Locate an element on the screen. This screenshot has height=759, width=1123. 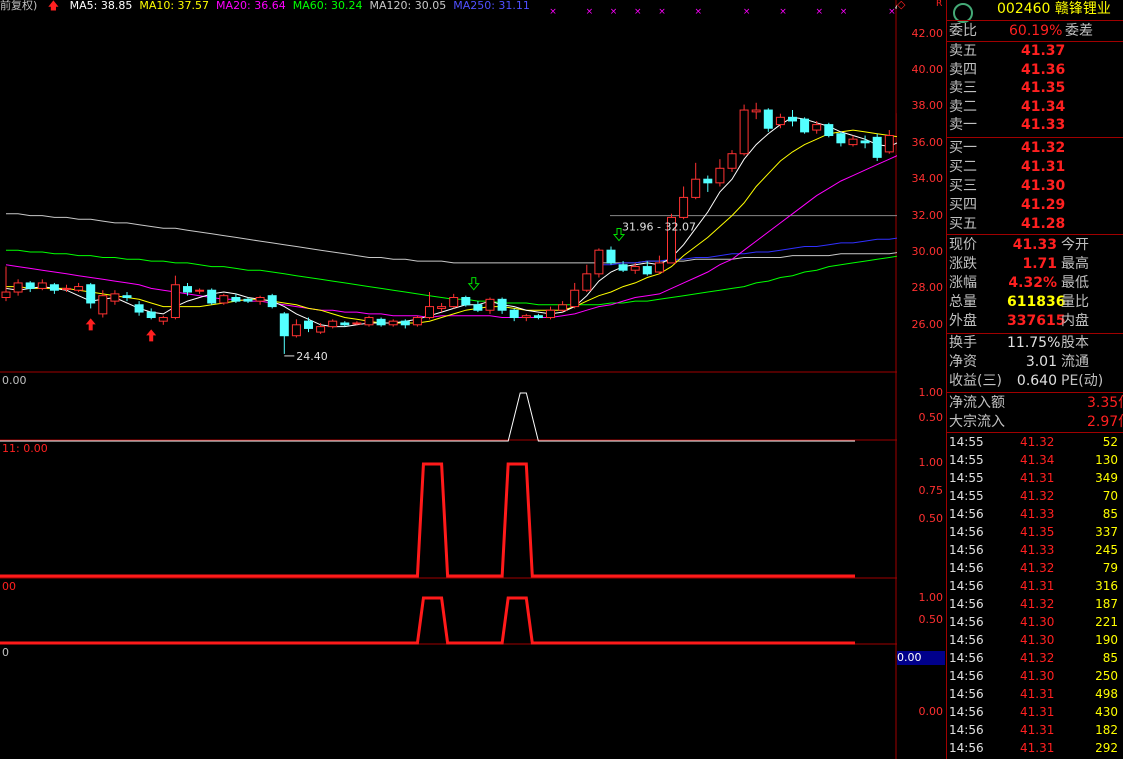
rights-marker: R is located at coordinates (939, 4).